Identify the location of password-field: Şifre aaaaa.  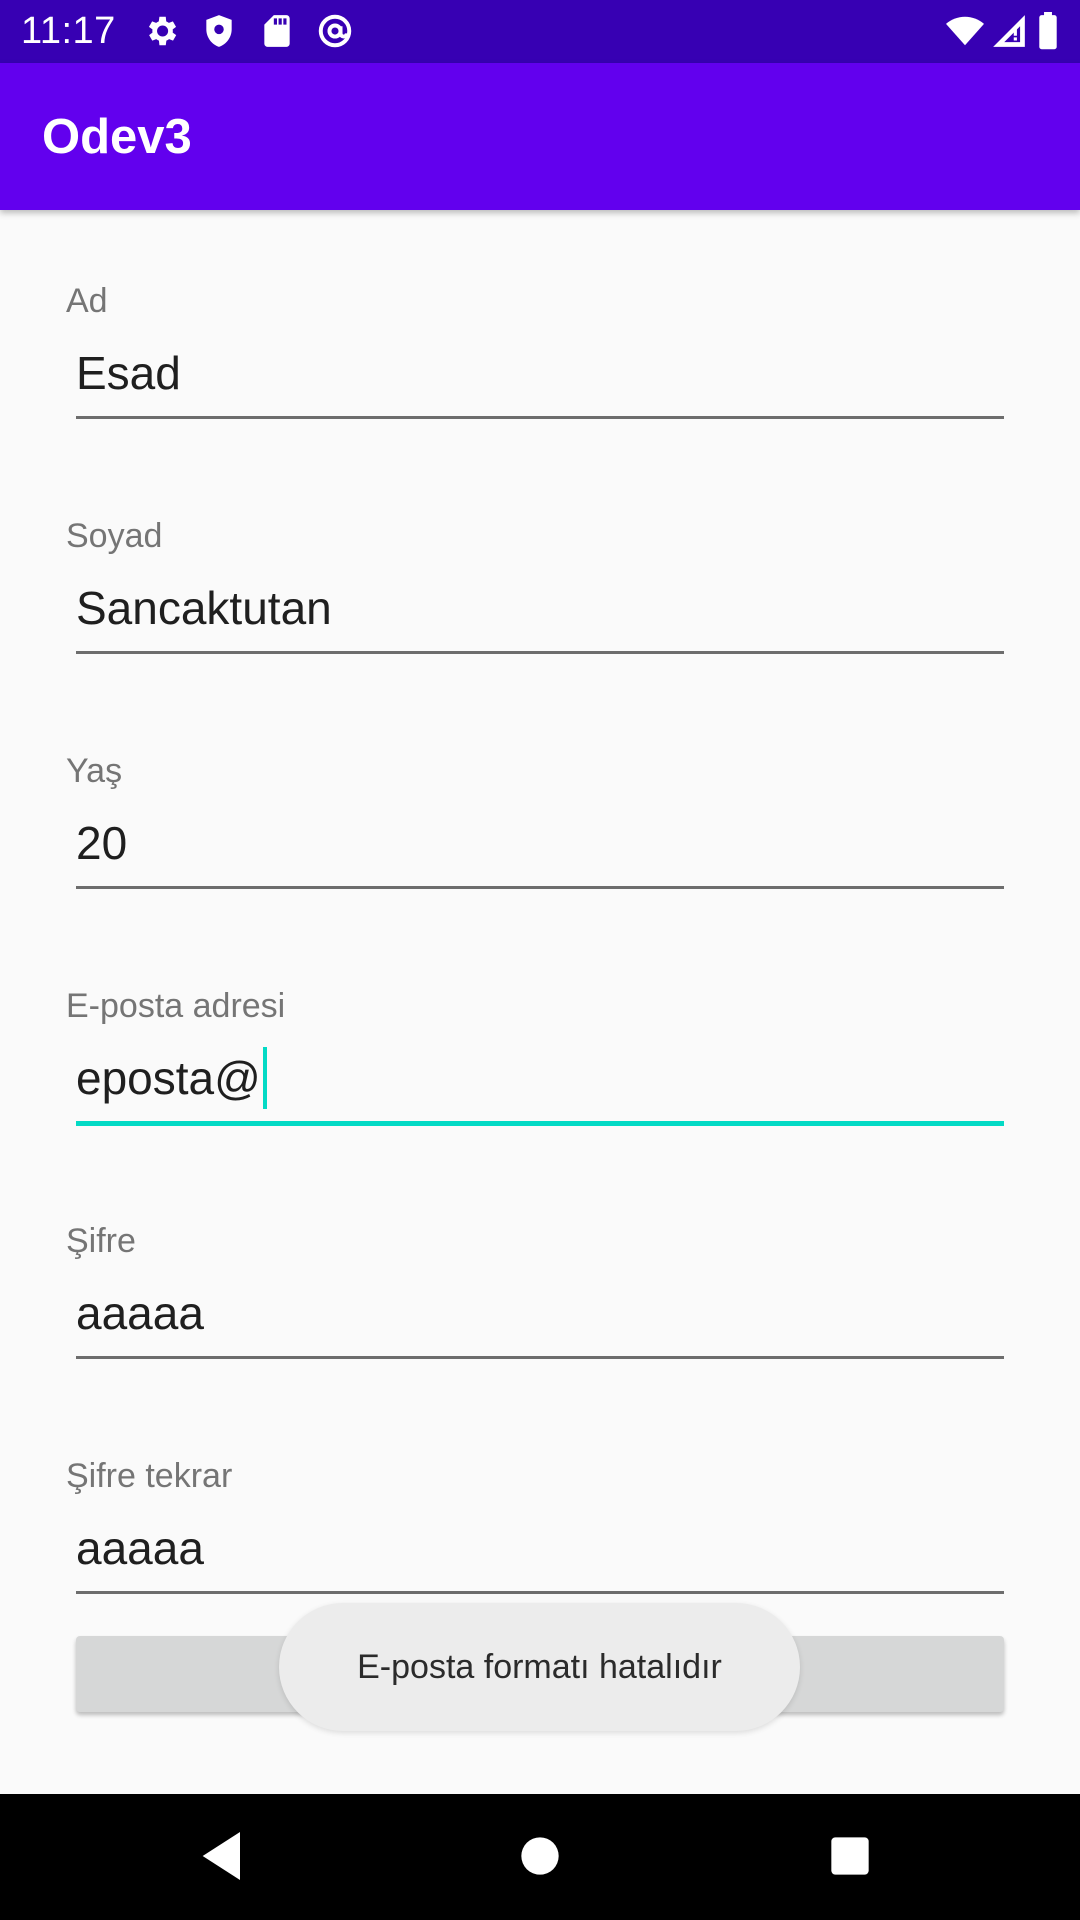
(540, 1306).